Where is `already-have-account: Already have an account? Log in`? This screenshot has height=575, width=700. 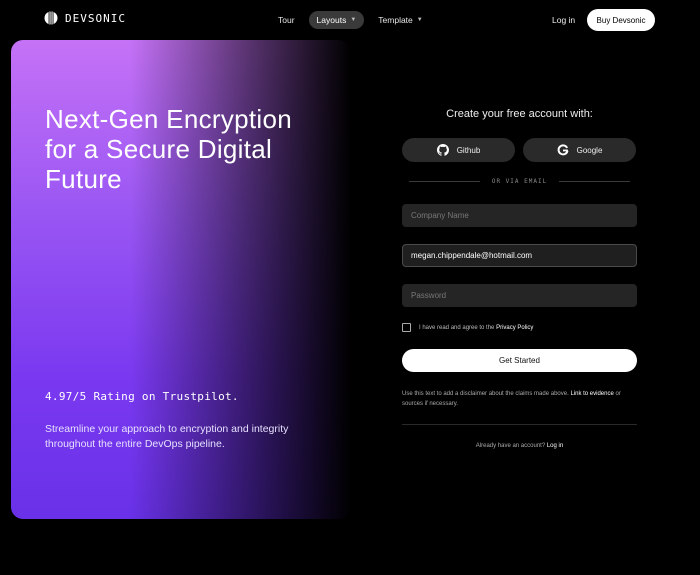 already-have-account: Already have an account? Log in is located at coordinates (519, 446).